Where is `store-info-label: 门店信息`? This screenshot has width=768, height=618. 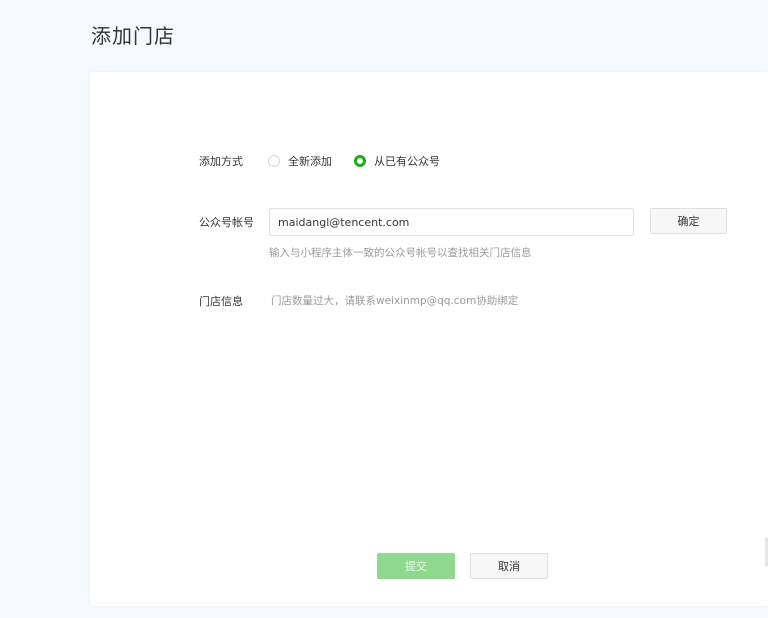
store-info-label: 门店信息 is located at coordinates (221, 301).